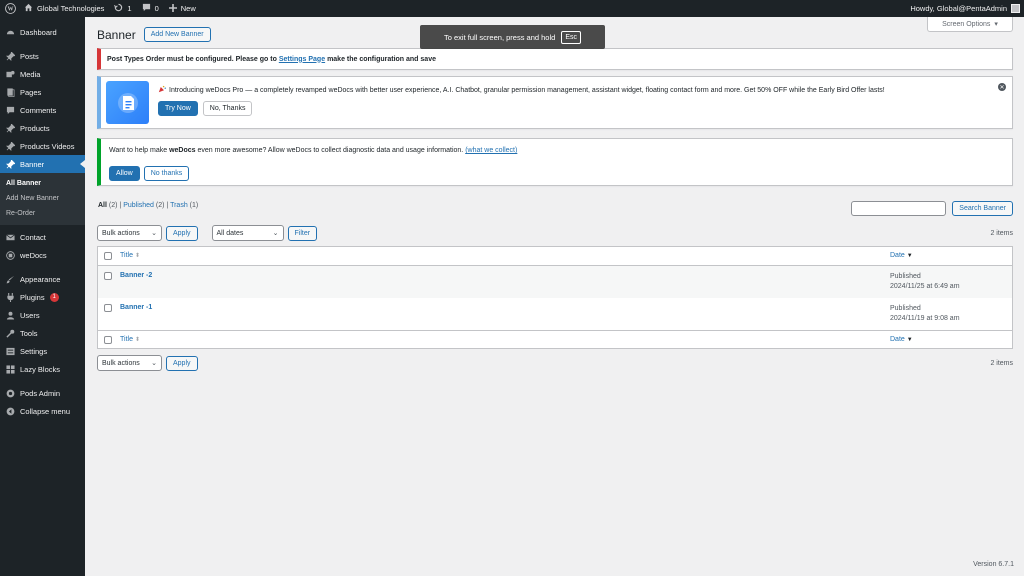 This screenshot has width=1024, height=576. What do you see at coordinates (116, 34) in the screenshot?
I see `page-title: Banner` at bounding box center [116, 34].